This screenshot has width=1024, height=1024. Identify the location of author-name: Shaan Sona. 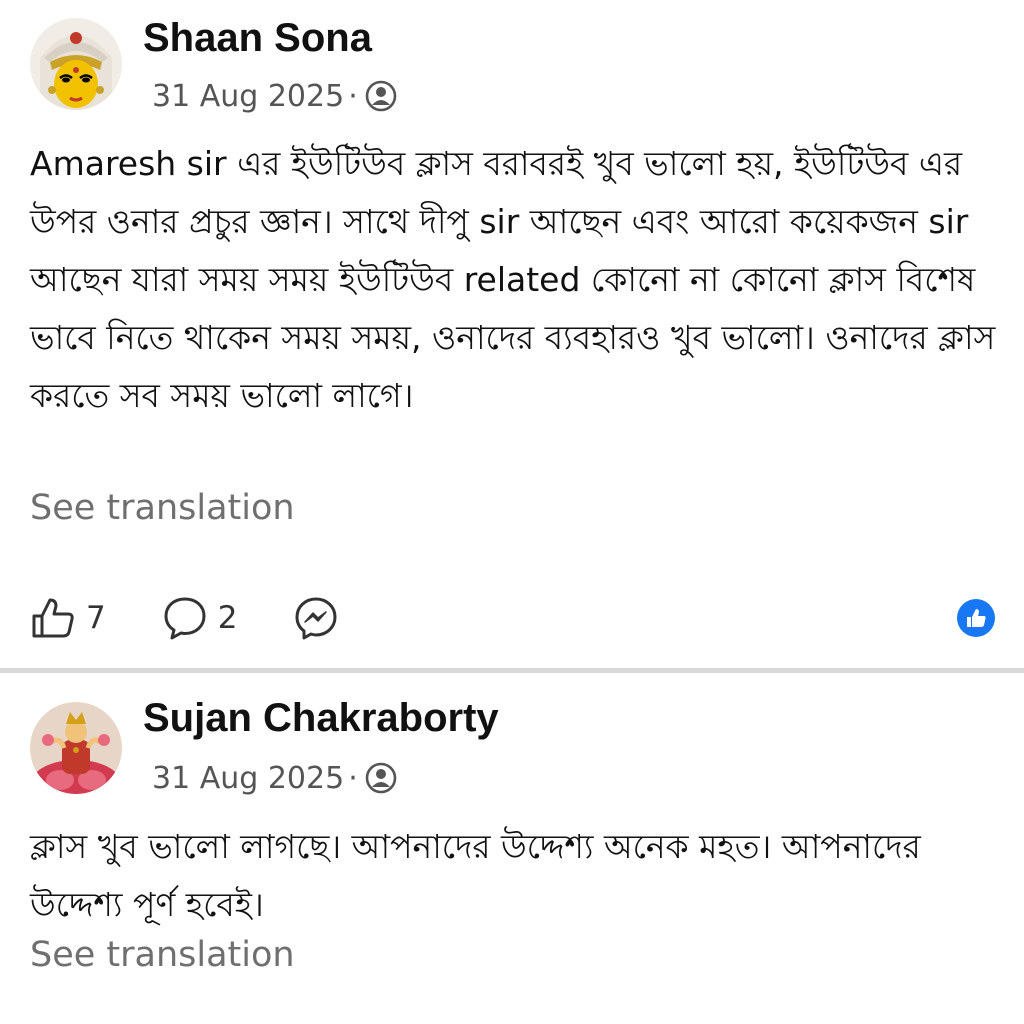
(257, 38).